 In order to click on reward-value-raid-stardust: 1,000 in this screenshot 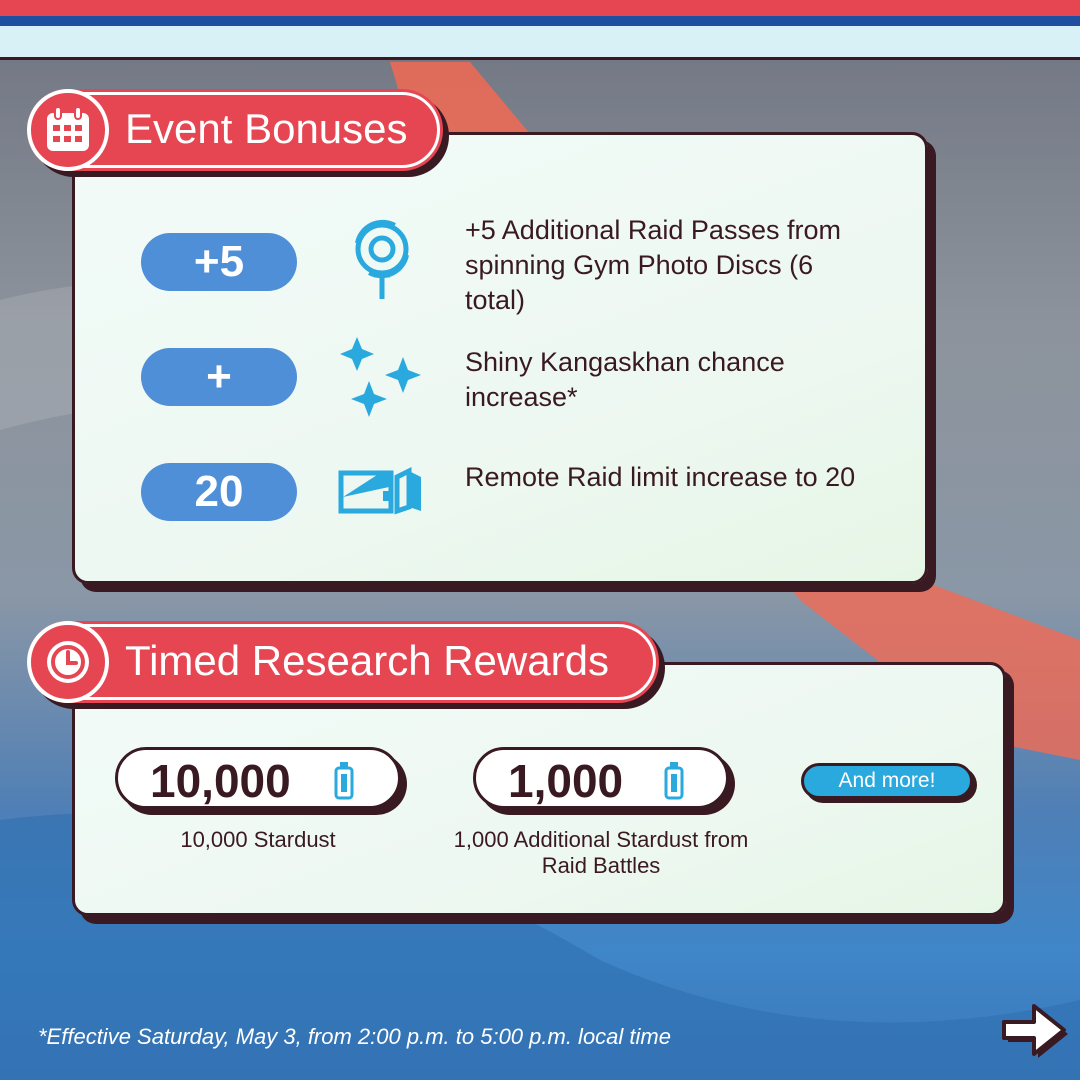, I will do `click(566, 781)`.